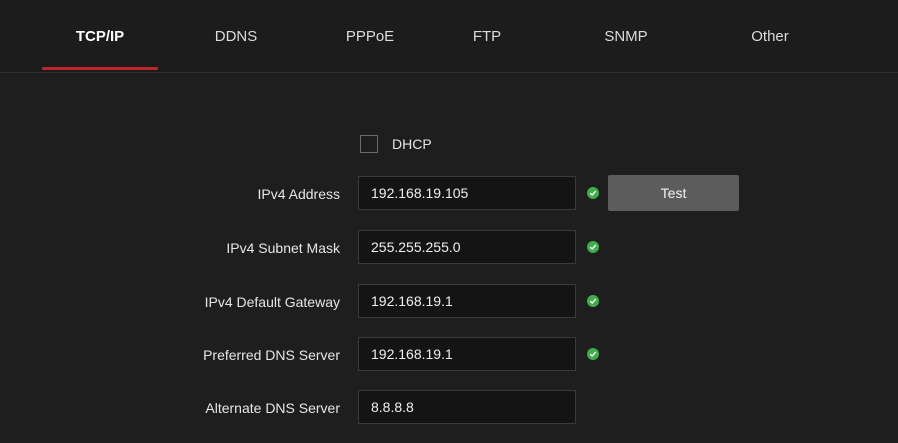 The height and width of the screenshot is (443, 898). I want to click on test-button: Test, so click(673, 193).